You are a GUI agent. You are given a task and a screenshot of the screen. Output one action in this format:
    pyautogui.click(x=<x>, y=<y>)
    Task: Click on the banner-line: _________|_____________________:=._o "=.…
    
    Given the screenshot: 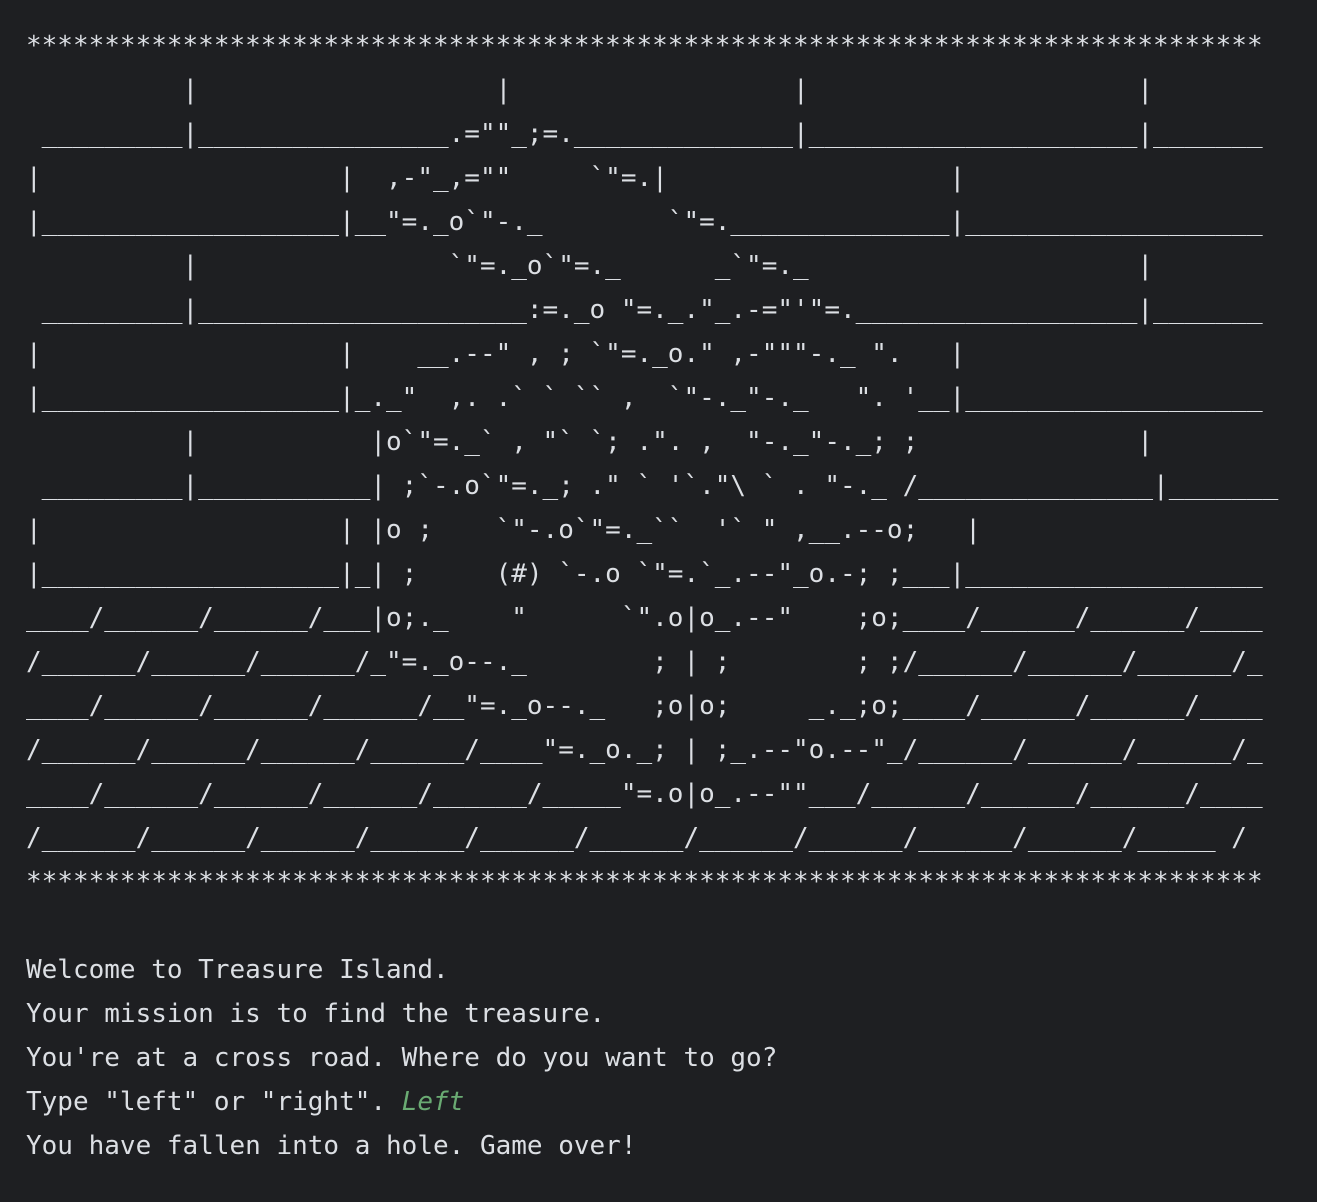 What is the action you would take?
    pyautogui.click(x=644, y=310)
    